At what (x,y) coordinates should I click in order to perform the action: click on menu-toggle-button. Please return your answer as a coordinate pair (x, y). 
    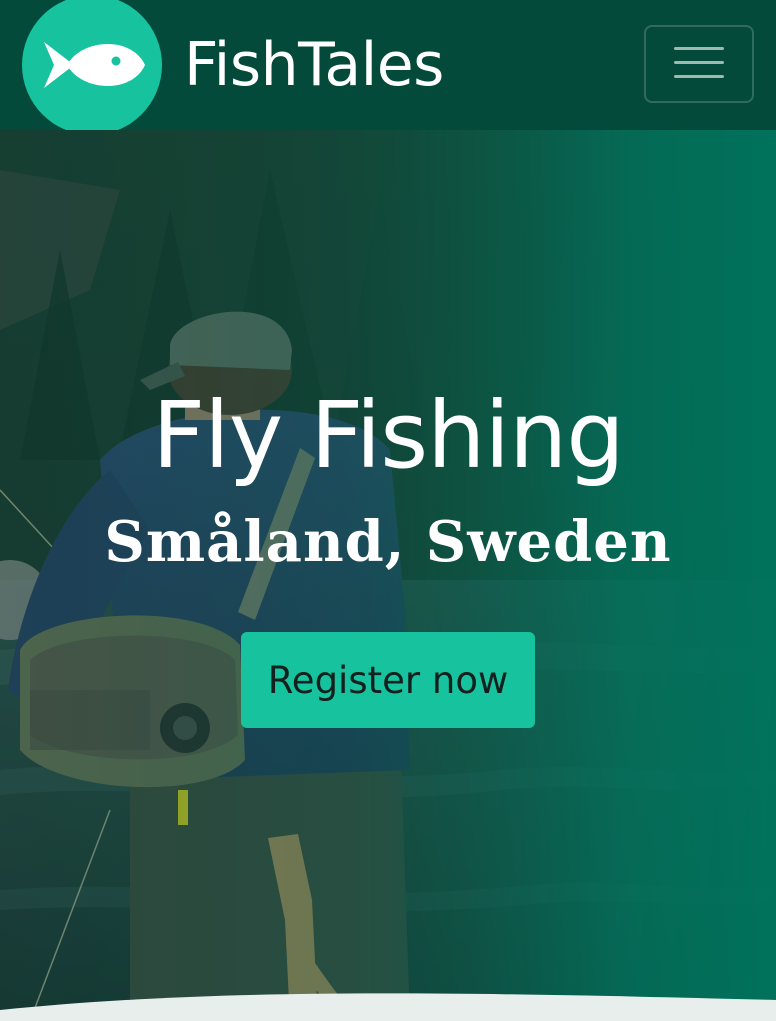
    Looking at the image, I should click on (699, 64).